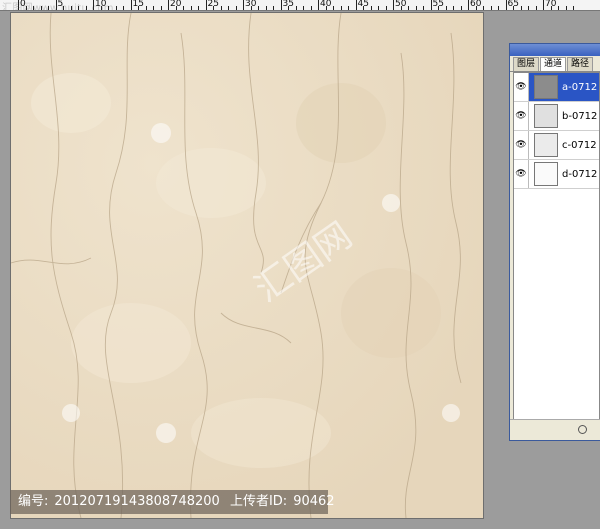  Describe the element at coordinates (258, 501) in the screenshot. I see `uploader-label: 上传者ID:` at that location.